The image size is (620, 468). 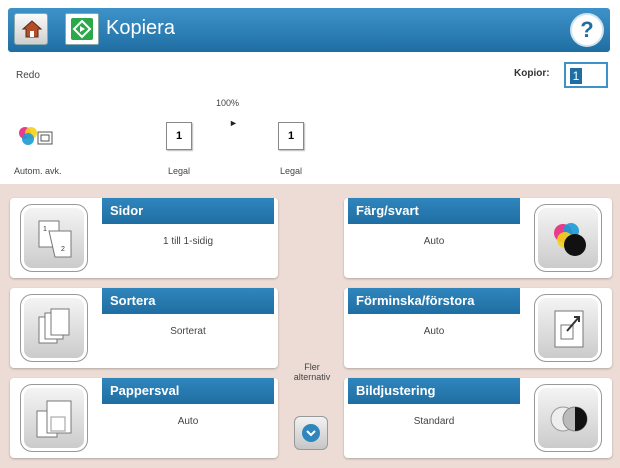 I want to click on image-adjust-icon, so click(x=569, y=419).